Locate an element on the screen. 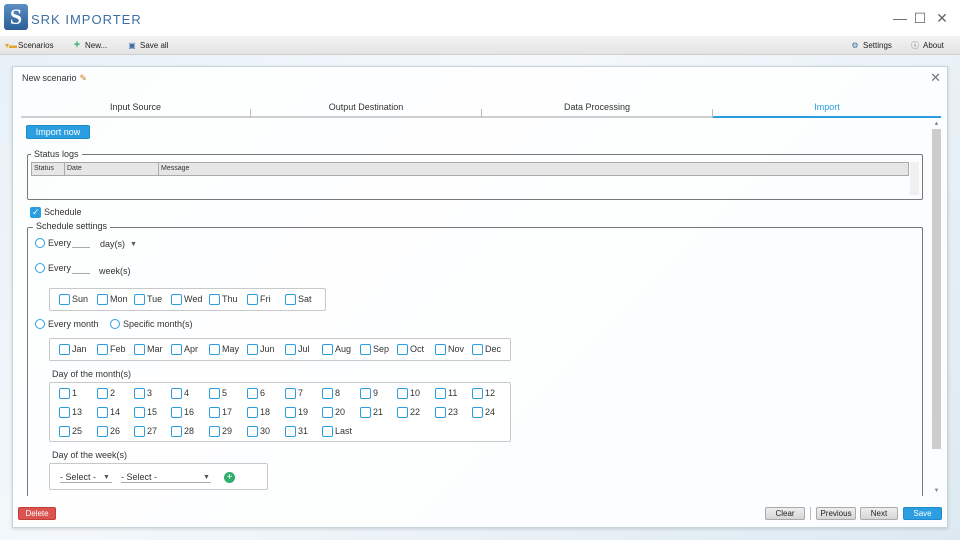 This screenshot has width=960, height=540. delete-button: Delete is located at coordinates (37, 513).